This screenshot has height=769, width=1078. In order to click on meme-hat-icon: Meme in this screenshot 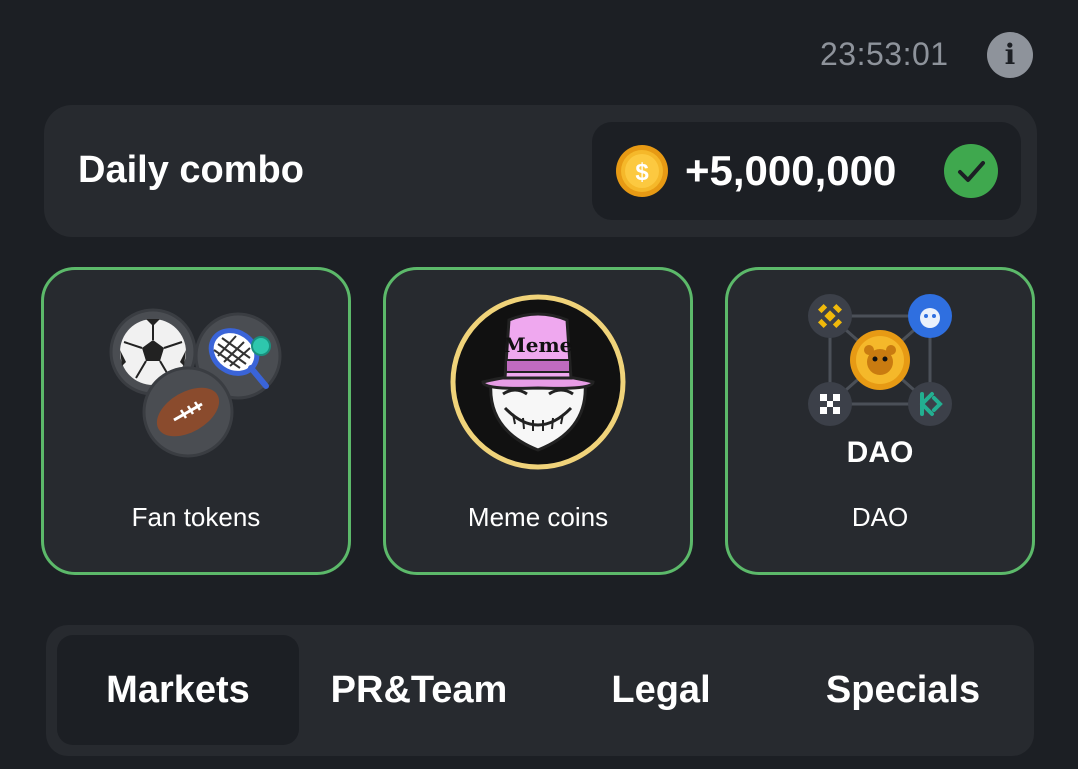, I will do `click(538, 382)`.